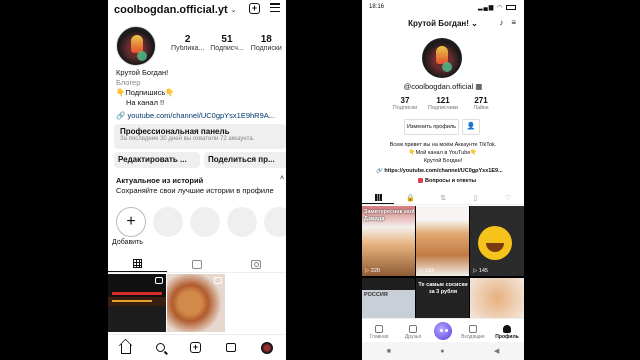 Image resolution: width=640 pixels, height=360 pixels. I want to click on reel-badge-icon, so click(218, 280).